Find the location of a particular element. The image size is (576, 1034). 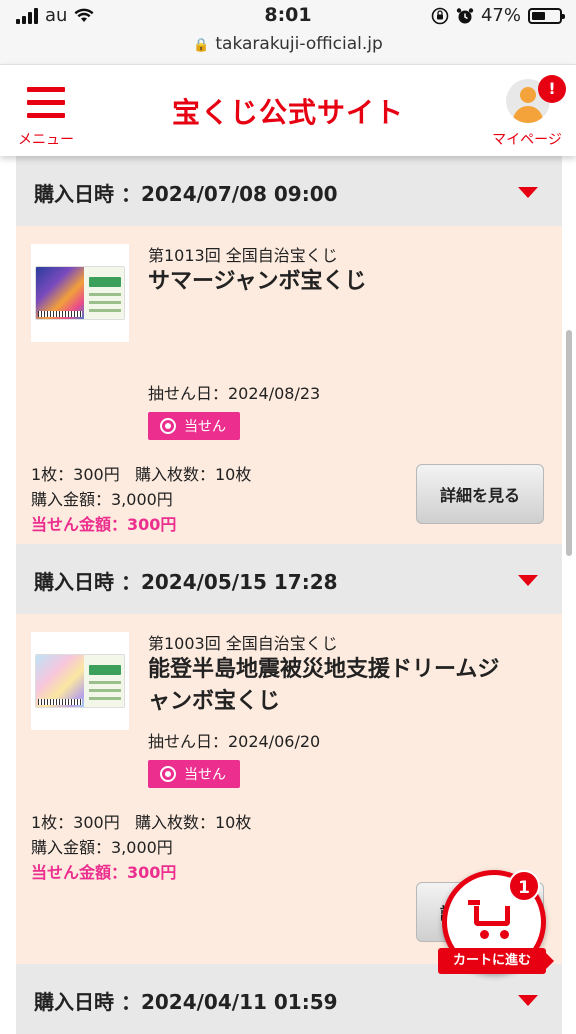

cart-button: 1 カートに進む is located at coordinates (496, 922).